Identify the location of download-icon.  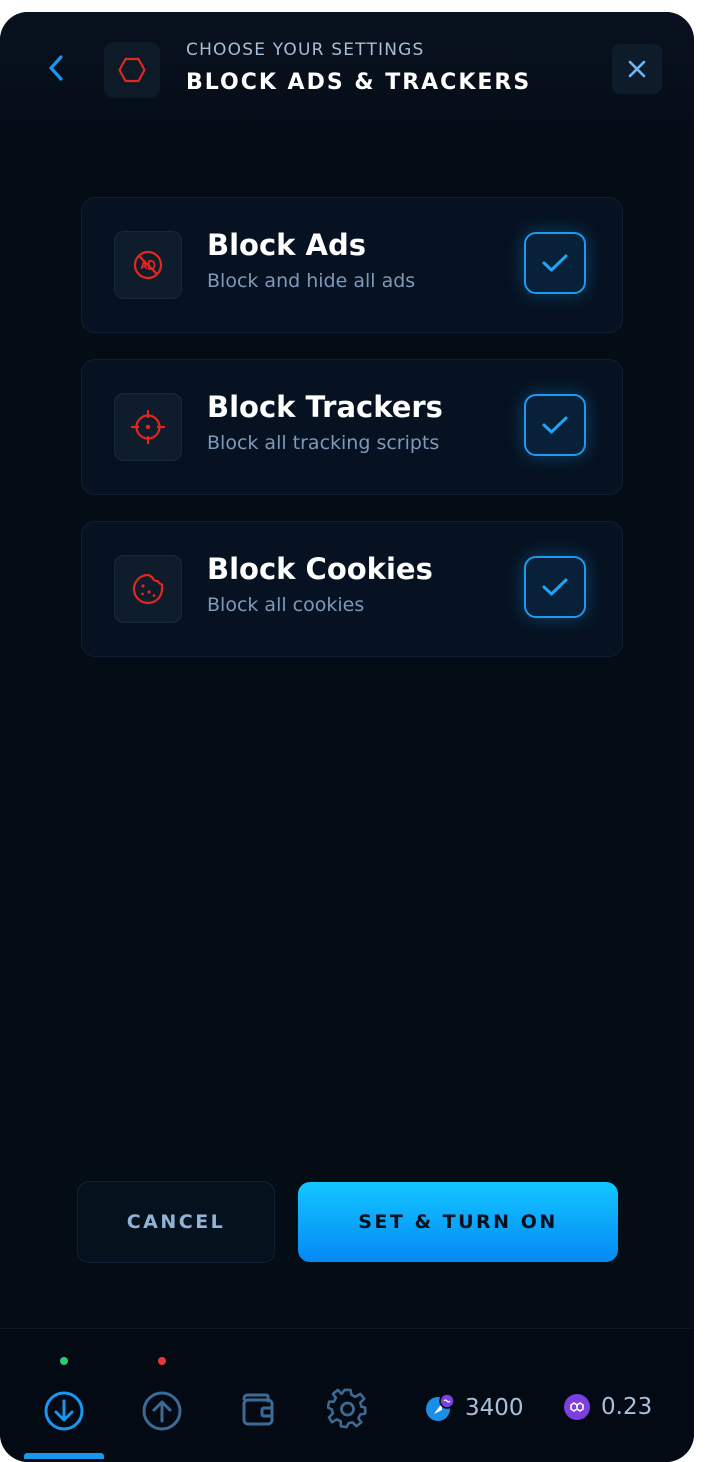
(64, 1411).